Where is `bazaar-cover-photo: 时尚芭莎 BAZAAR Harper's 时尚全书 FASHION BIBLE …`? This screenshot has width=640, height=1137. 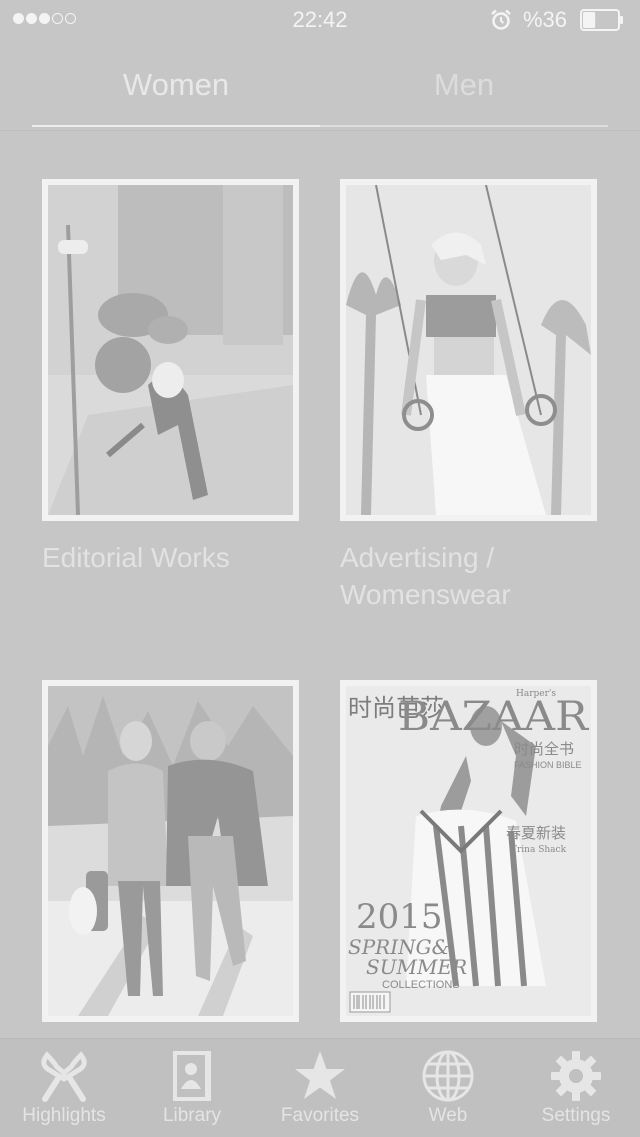 bazaar-cover-photo: 时尚芭莎 BAZAAR Harper's 时尚全书 FASHION BIBLE … is located at coordinates (468, 851).